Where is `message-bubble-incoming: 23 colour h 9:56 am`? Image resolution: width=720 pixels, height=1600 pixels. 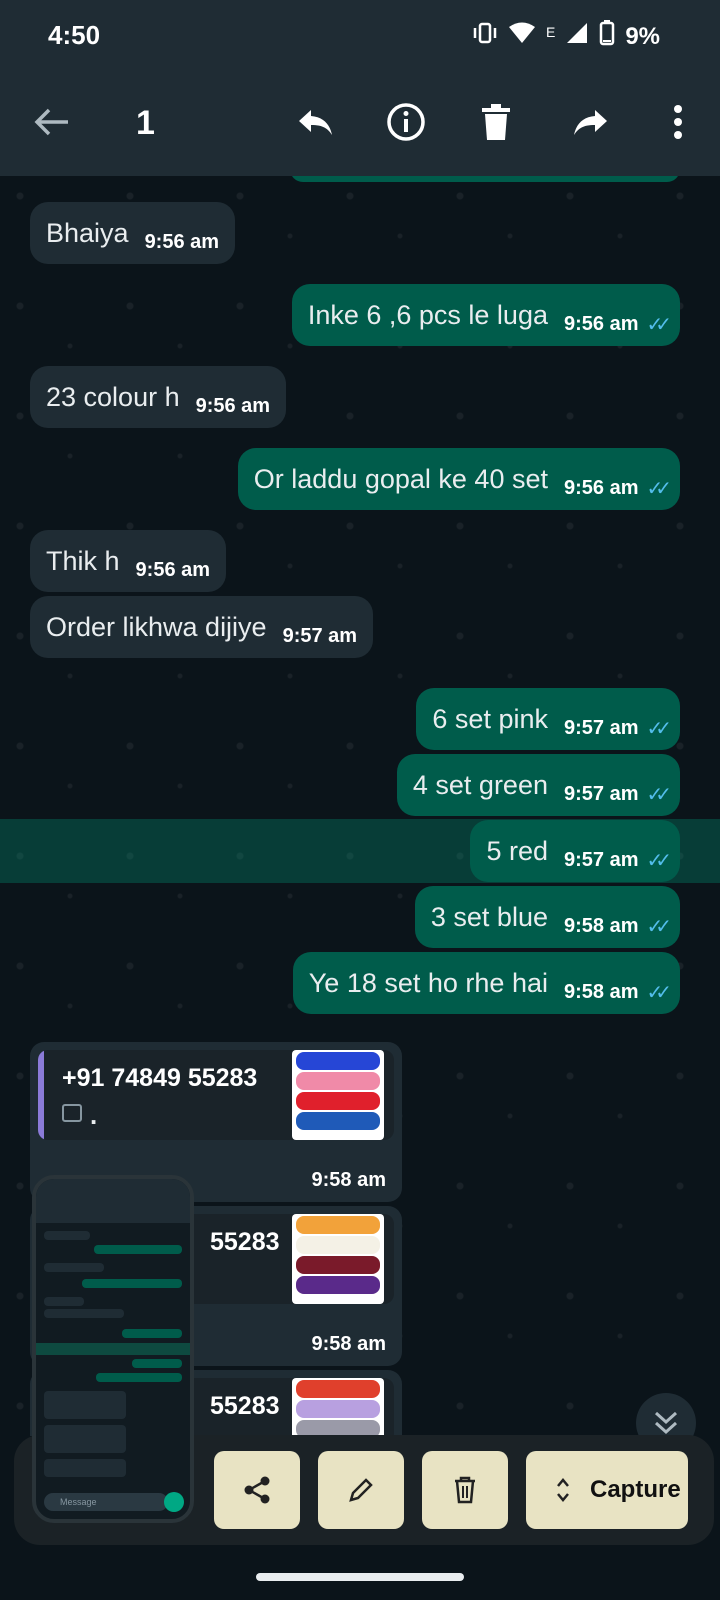 message-bubble-incoming: 23 colour h 9:56 am is located at coordinates (158, 397).